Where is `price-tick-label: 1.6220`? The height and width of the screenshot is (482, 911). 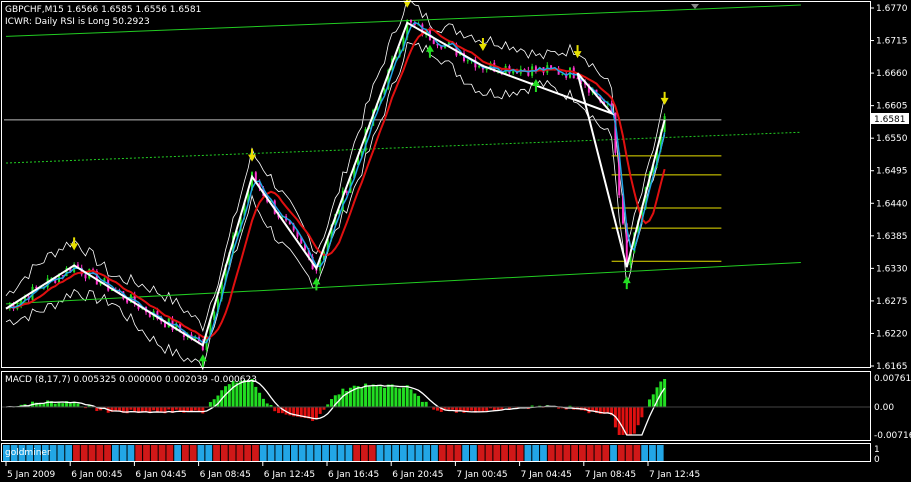
price-tick-label: 1.6220 is located at coordinates (892, 334).